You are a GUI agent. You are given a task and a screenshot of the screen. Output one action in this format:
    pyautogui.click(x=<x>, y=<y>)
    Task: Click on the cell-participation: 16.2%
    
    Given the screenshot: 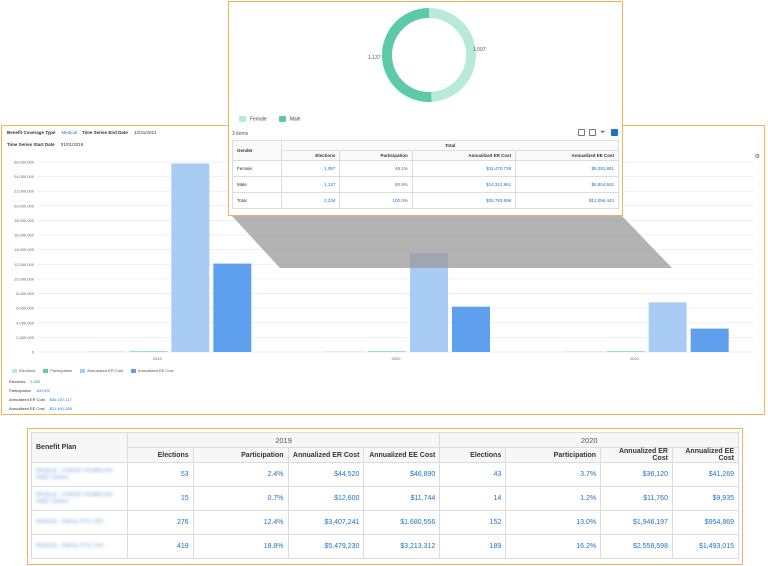 What is the action you would take?
    pyautogui.click(x=553, y=546)
    